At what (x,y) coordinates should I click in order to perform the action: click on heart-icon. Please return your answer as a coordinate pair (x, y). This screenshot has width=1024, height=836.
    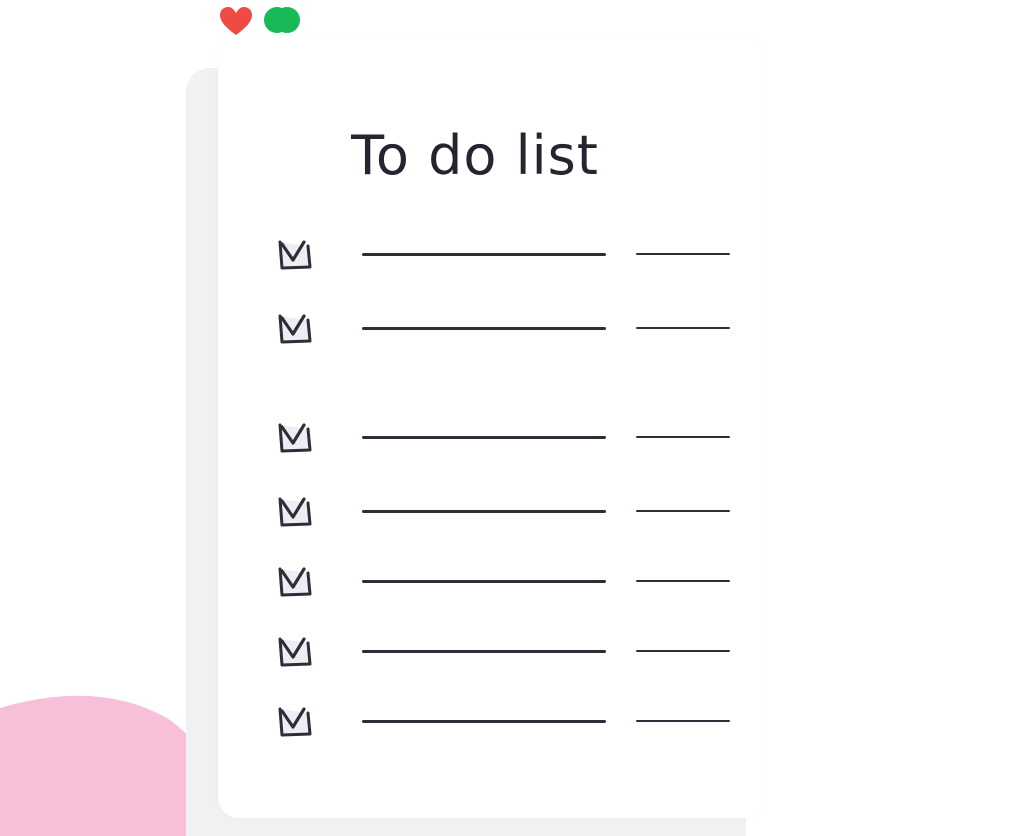
    Looking at the image, I should click on (236, 21).